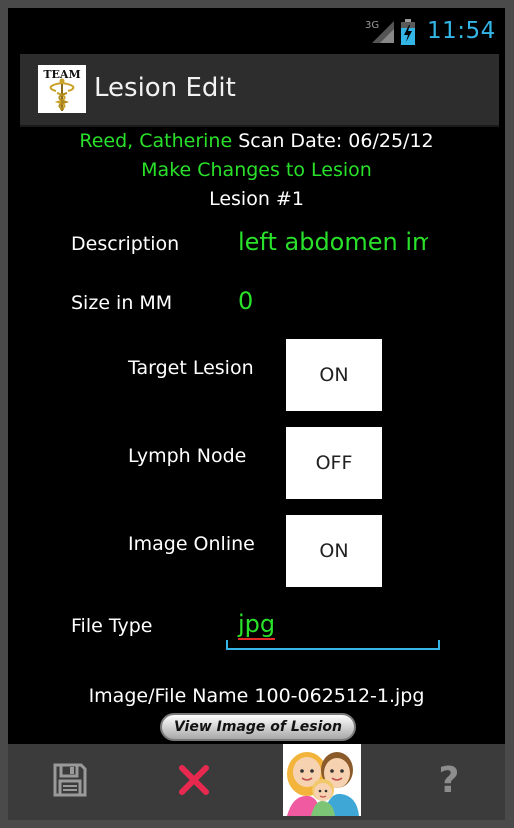  Describe the element at coordinates (191, 368) in the screenshot. I see `target-lesion-label: Target Lesion` at that location.